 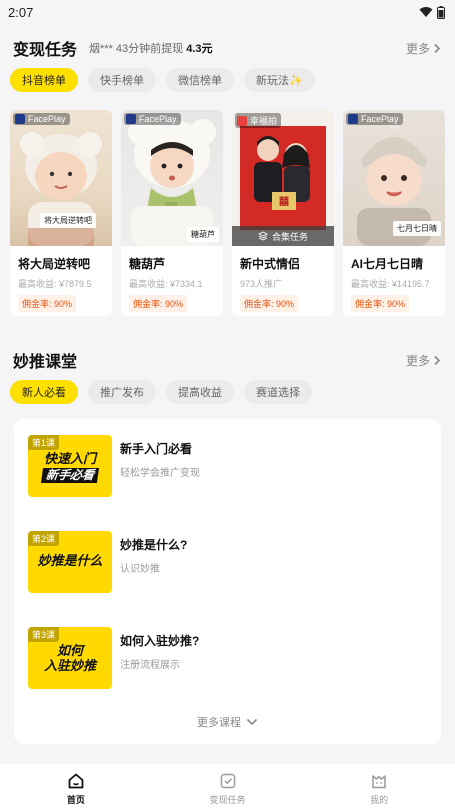 What do you see at coordinates (242, 120) in the screenshot?
I see `xingfupai-logo-icon` at bounding box center [242, 120].